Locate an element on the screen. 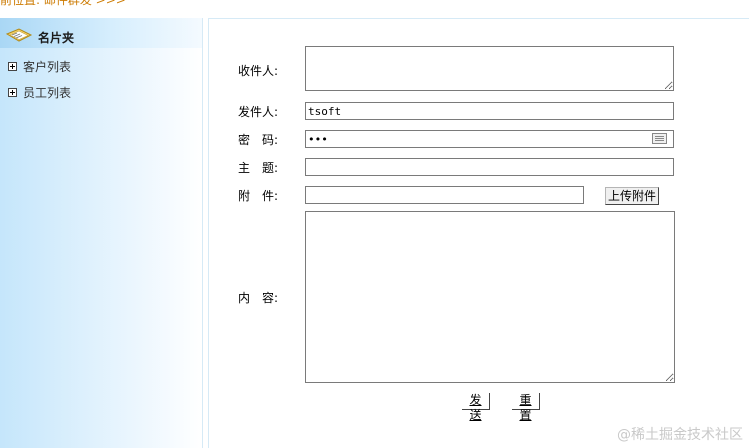  sender-input is located at coordinates (489, 111).